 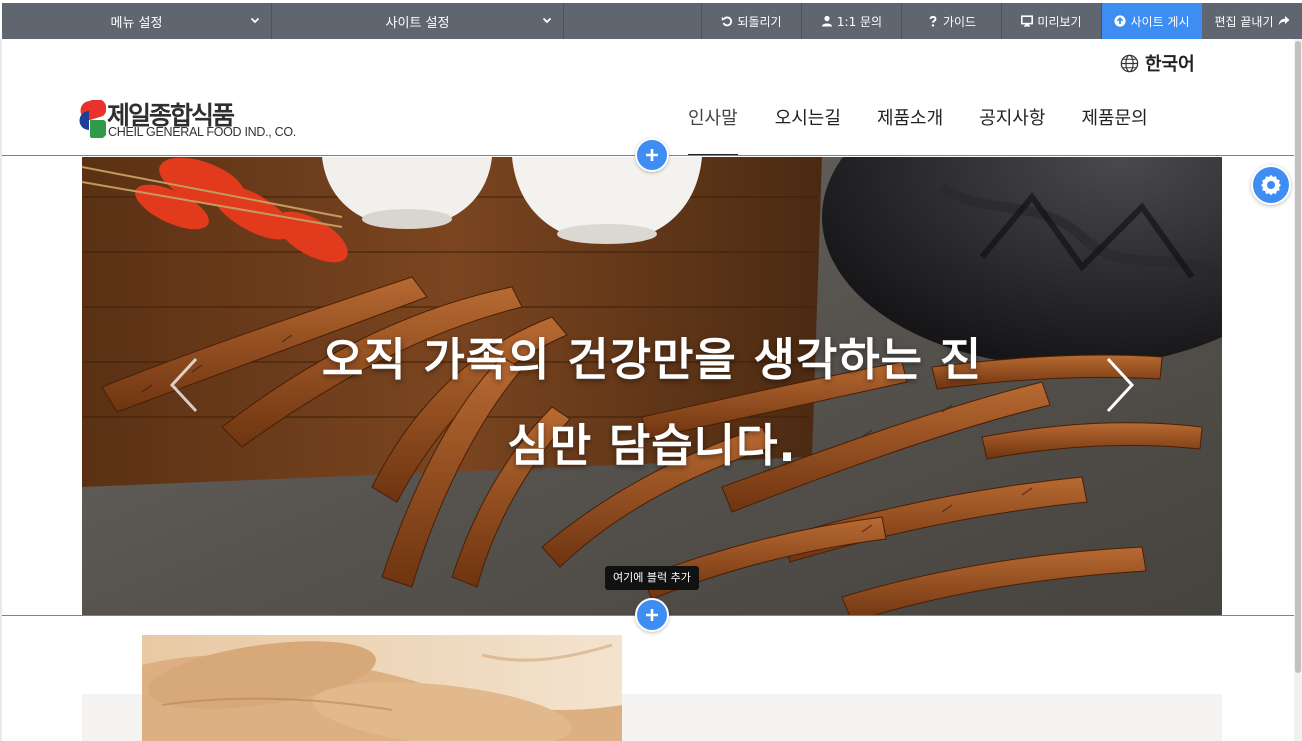 What do you see at coordinates (1160, 21) in the screenshot?
I see `publish-label: 사이트 게시` at bounding box center [1160, 21].